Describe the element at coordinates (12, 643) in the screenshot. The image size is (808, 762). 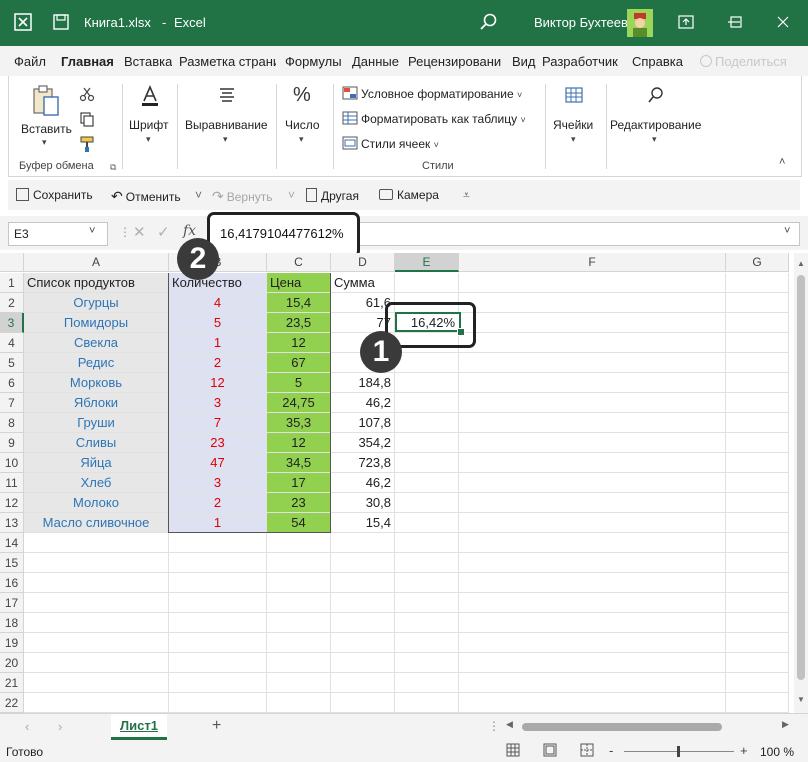
I see `row-header-19: 19` at that location.